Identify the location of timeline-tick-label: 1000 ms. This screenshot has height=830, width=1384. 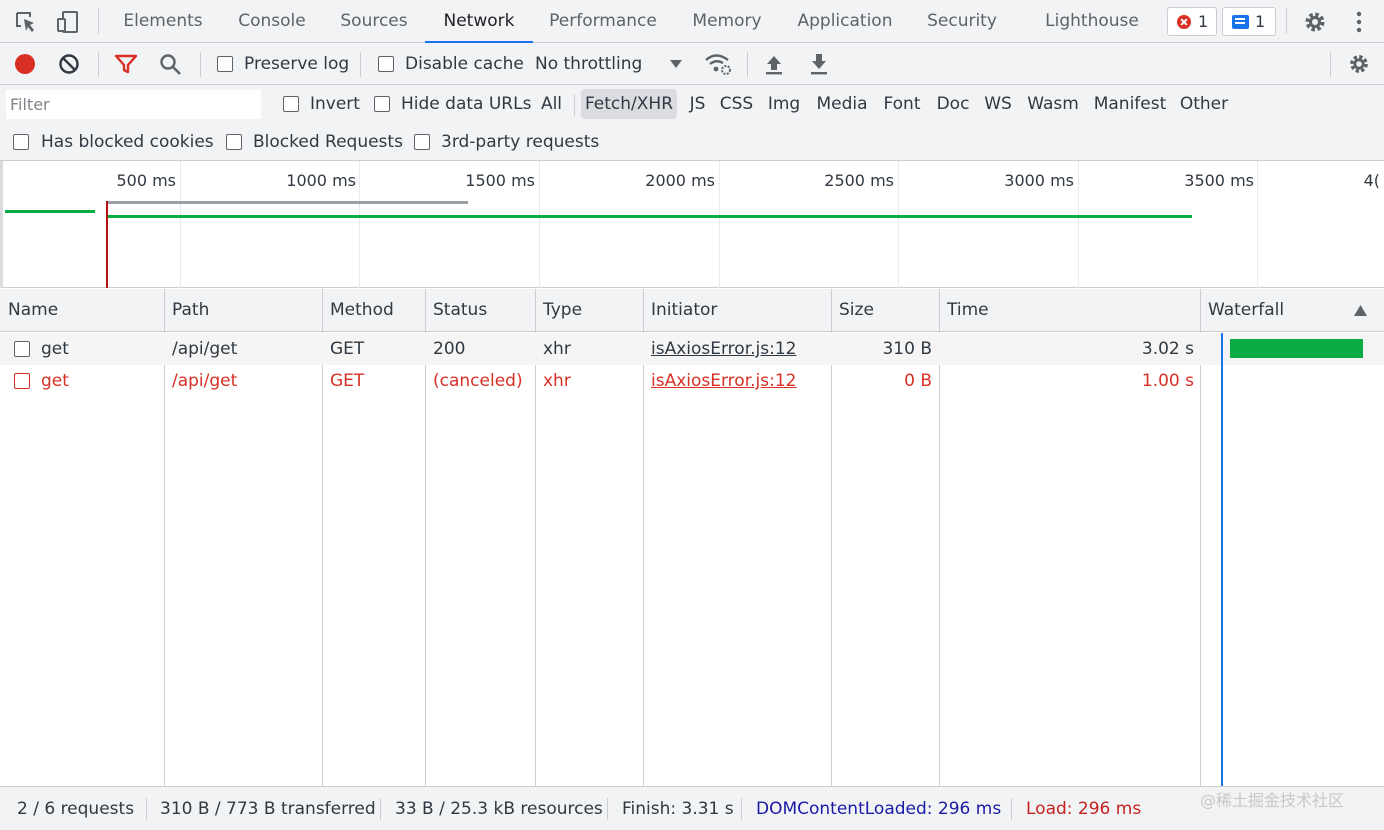
(321, 180).